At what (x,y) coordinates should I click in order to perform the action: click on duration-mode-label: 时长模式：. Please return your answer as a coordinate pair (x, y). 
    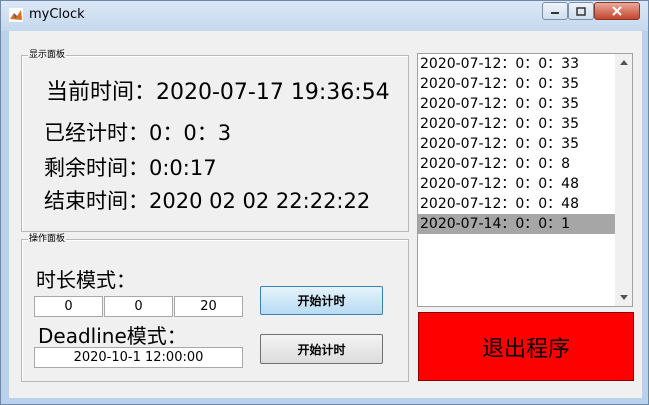
    Looking at the image, I should click on (86, 280).